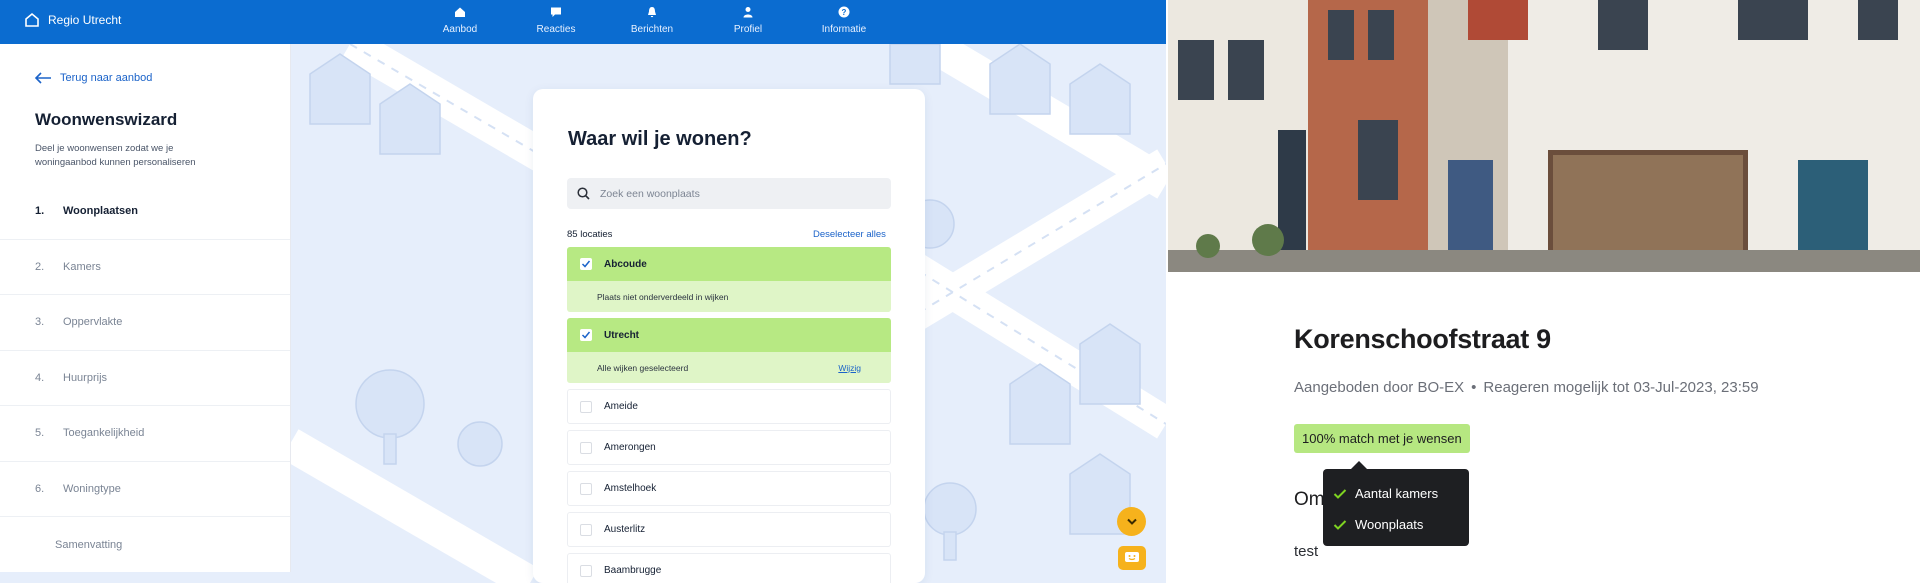 The image size is (1920, 583). What do you see at coordinates (729, 488) in the screenshot?
I see `location-item: Amstelhoek` at bounding box center [729, 488].